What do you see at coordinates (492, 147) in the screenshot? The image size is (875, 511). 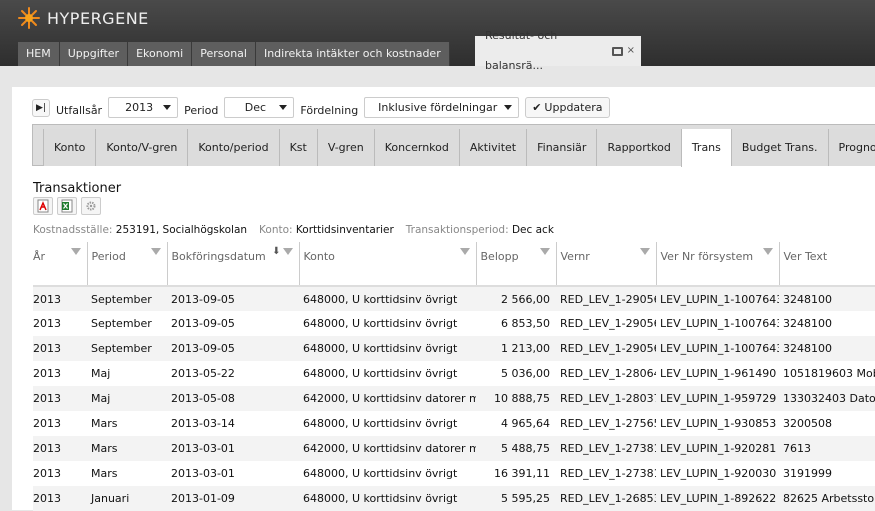 I see `report-tab-aktivitet: Aktivitet` at bounding box center [492, 147].